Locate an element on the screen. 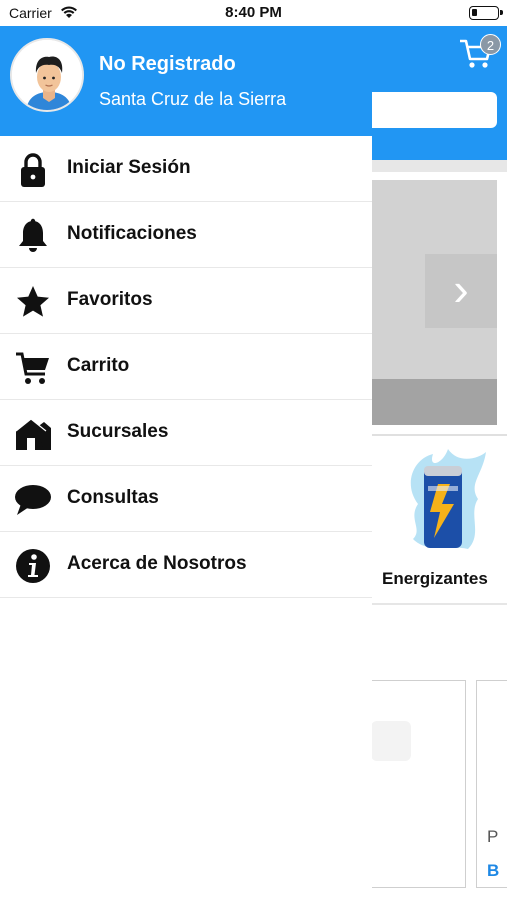 Image resolution: width=507 pixels, height=900 pixels. cart-count-badge: 2 is located at coordinates (490, 44).